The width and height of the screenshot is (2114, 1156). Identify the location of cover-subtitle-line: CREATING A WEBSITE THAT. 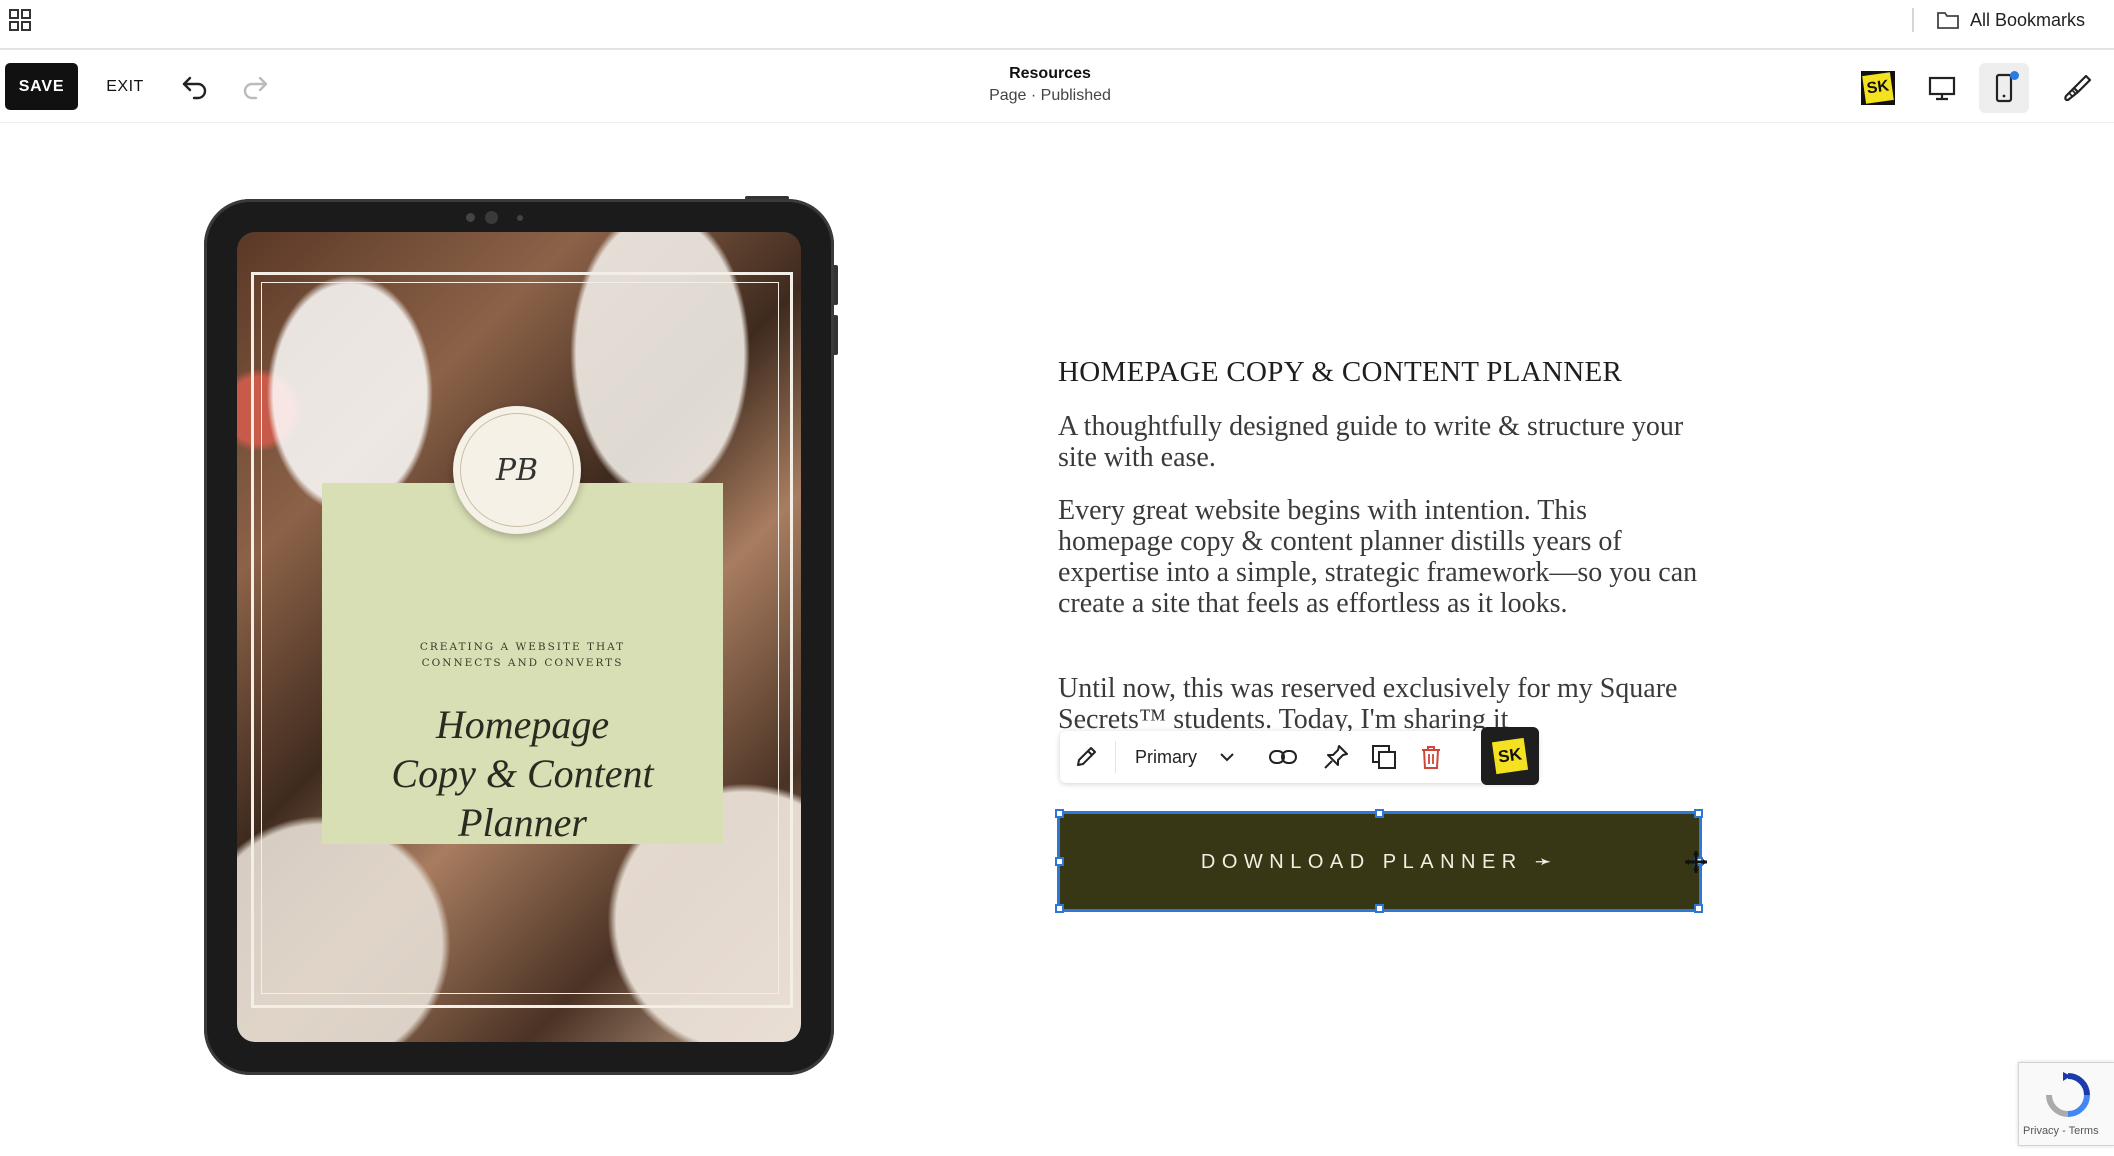
(522, 647).